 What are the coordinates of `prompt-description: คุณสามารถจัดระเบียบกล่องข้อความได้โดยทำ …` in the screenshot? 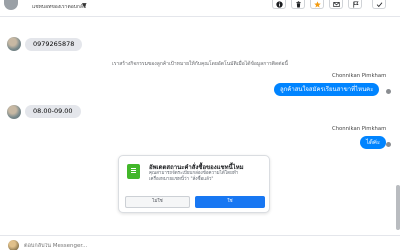 It's located at (206, 177).